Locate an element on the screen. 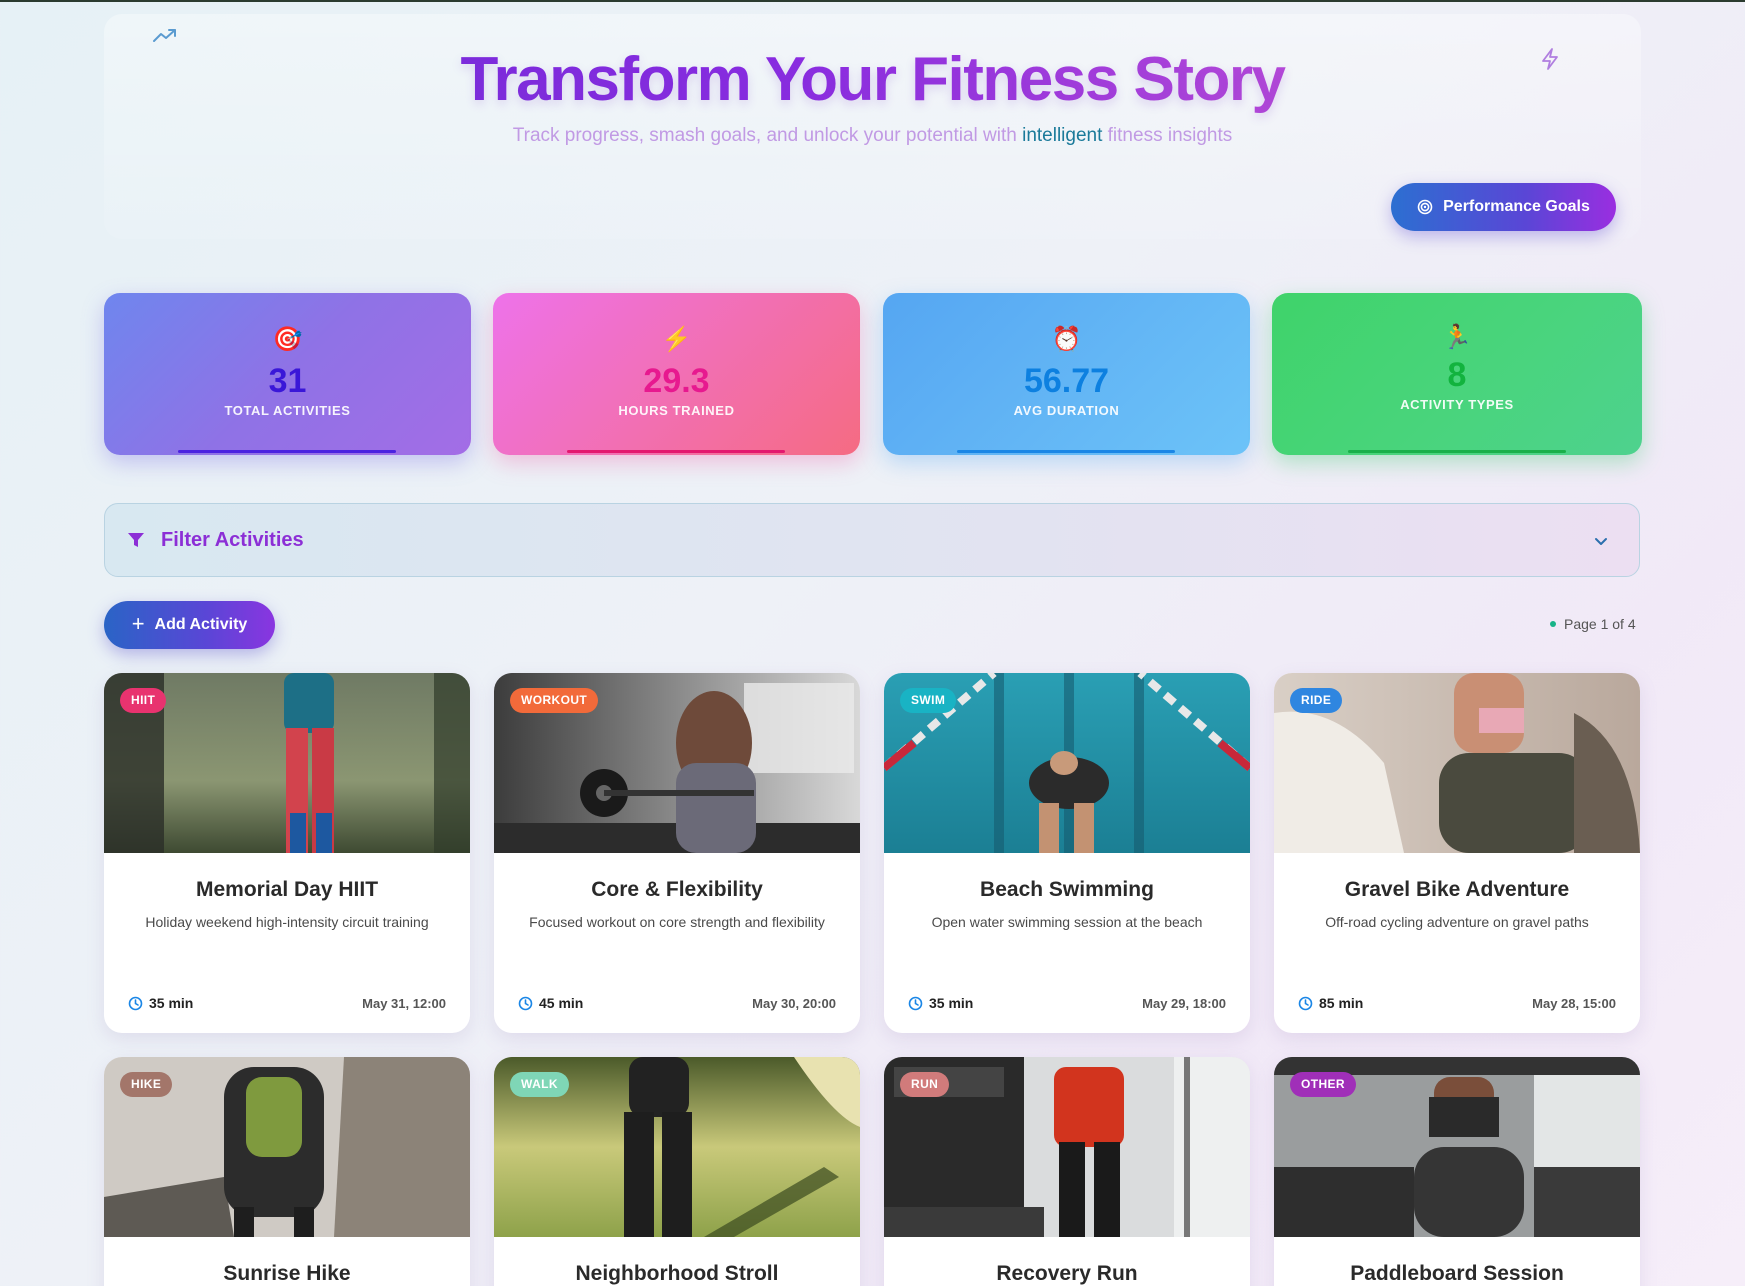  performance-goals-label: Performance Goals is located at coordinates (1516, 206).